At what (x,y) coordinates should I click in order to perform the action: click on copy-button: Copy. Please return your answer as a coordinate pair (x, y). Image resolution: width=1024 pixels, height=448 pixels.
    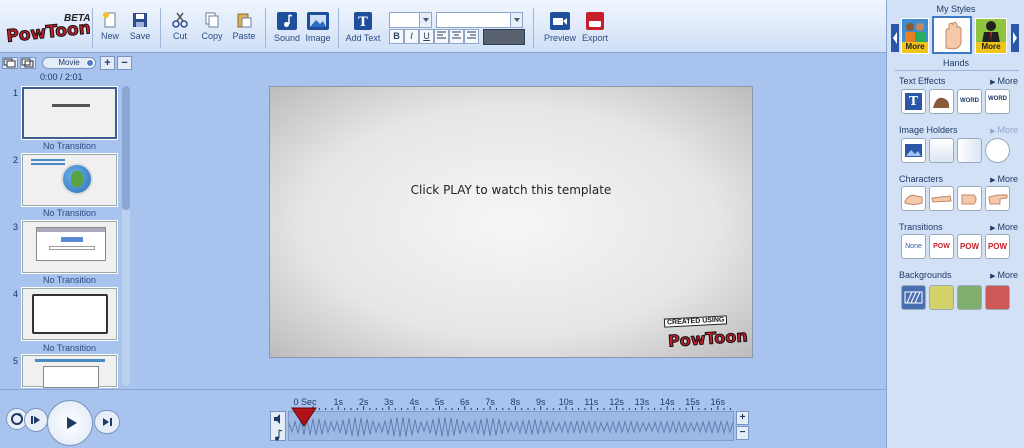
    Looking at the image, I should click on (212, 30).